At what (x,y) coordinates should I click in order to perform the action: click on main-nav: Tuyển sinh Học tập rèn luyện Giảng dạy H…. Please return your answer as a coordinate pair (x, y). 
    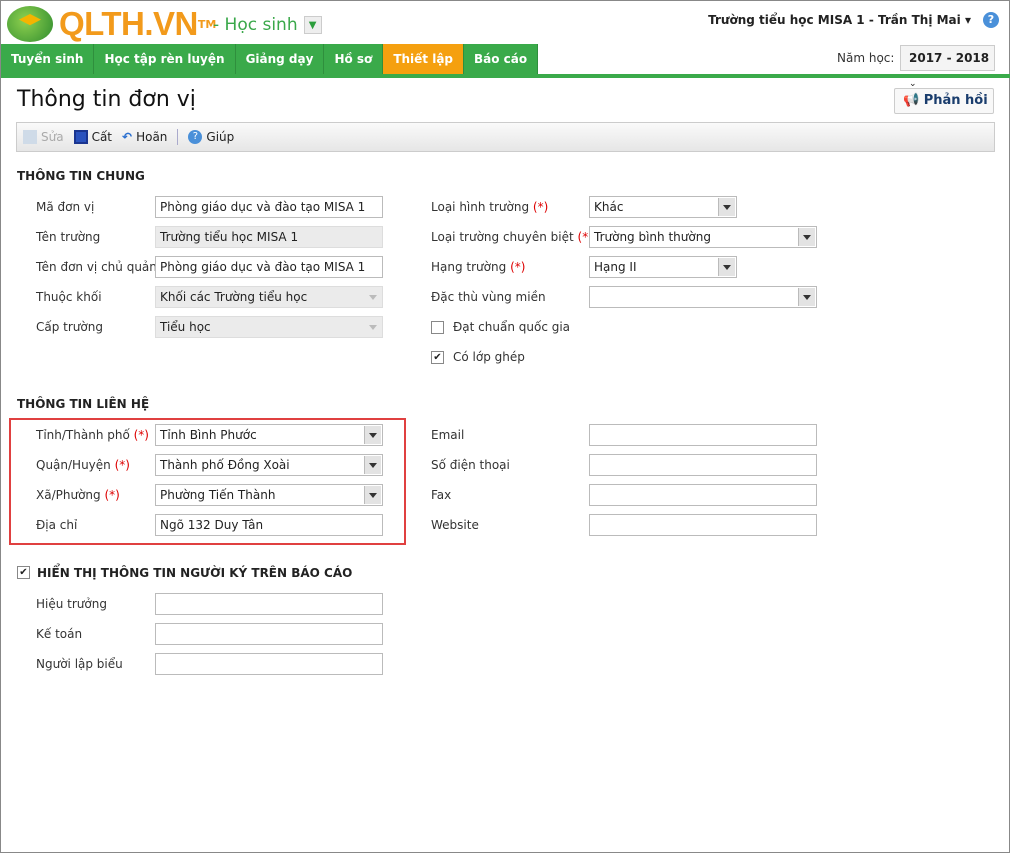
    Looking at the image, I should click on (270, 59).